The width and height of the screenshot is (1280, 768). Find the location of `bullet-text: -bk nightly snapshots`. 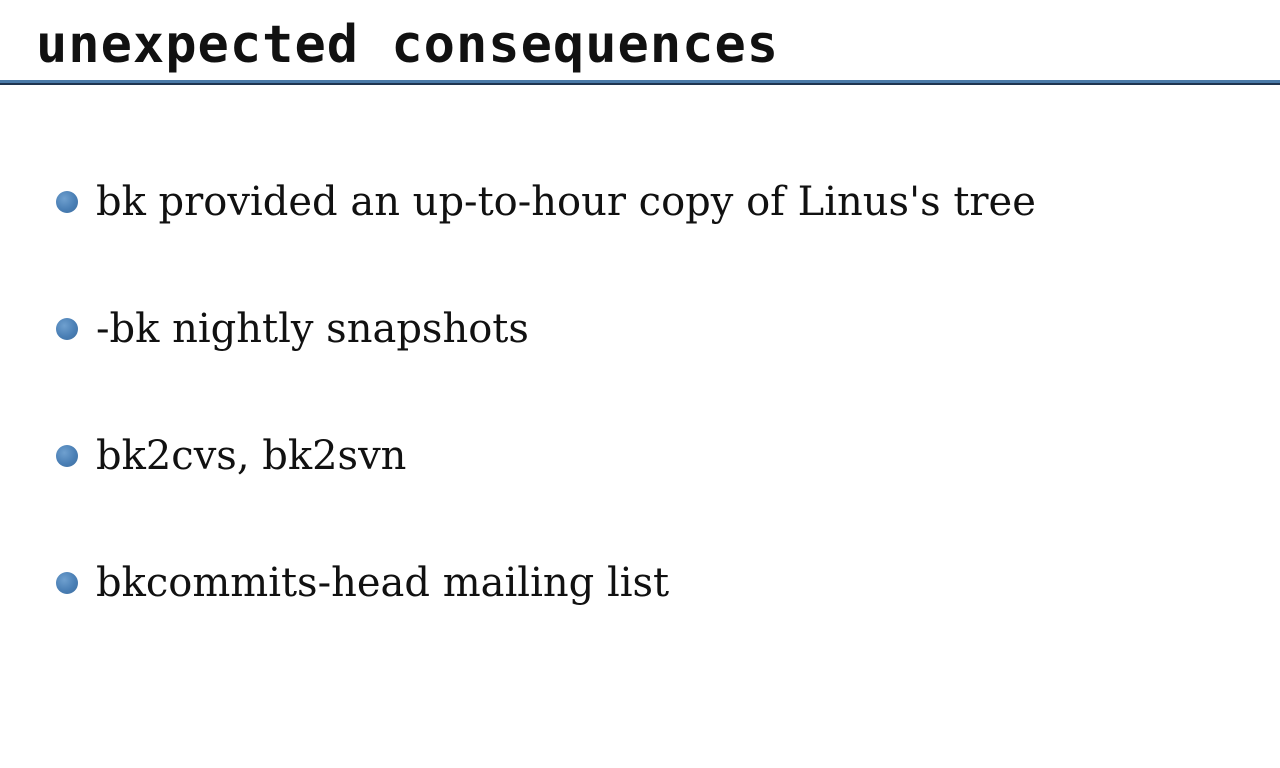

bullet-text: -bk nightly snapshots is located at coordinates (312, 329).